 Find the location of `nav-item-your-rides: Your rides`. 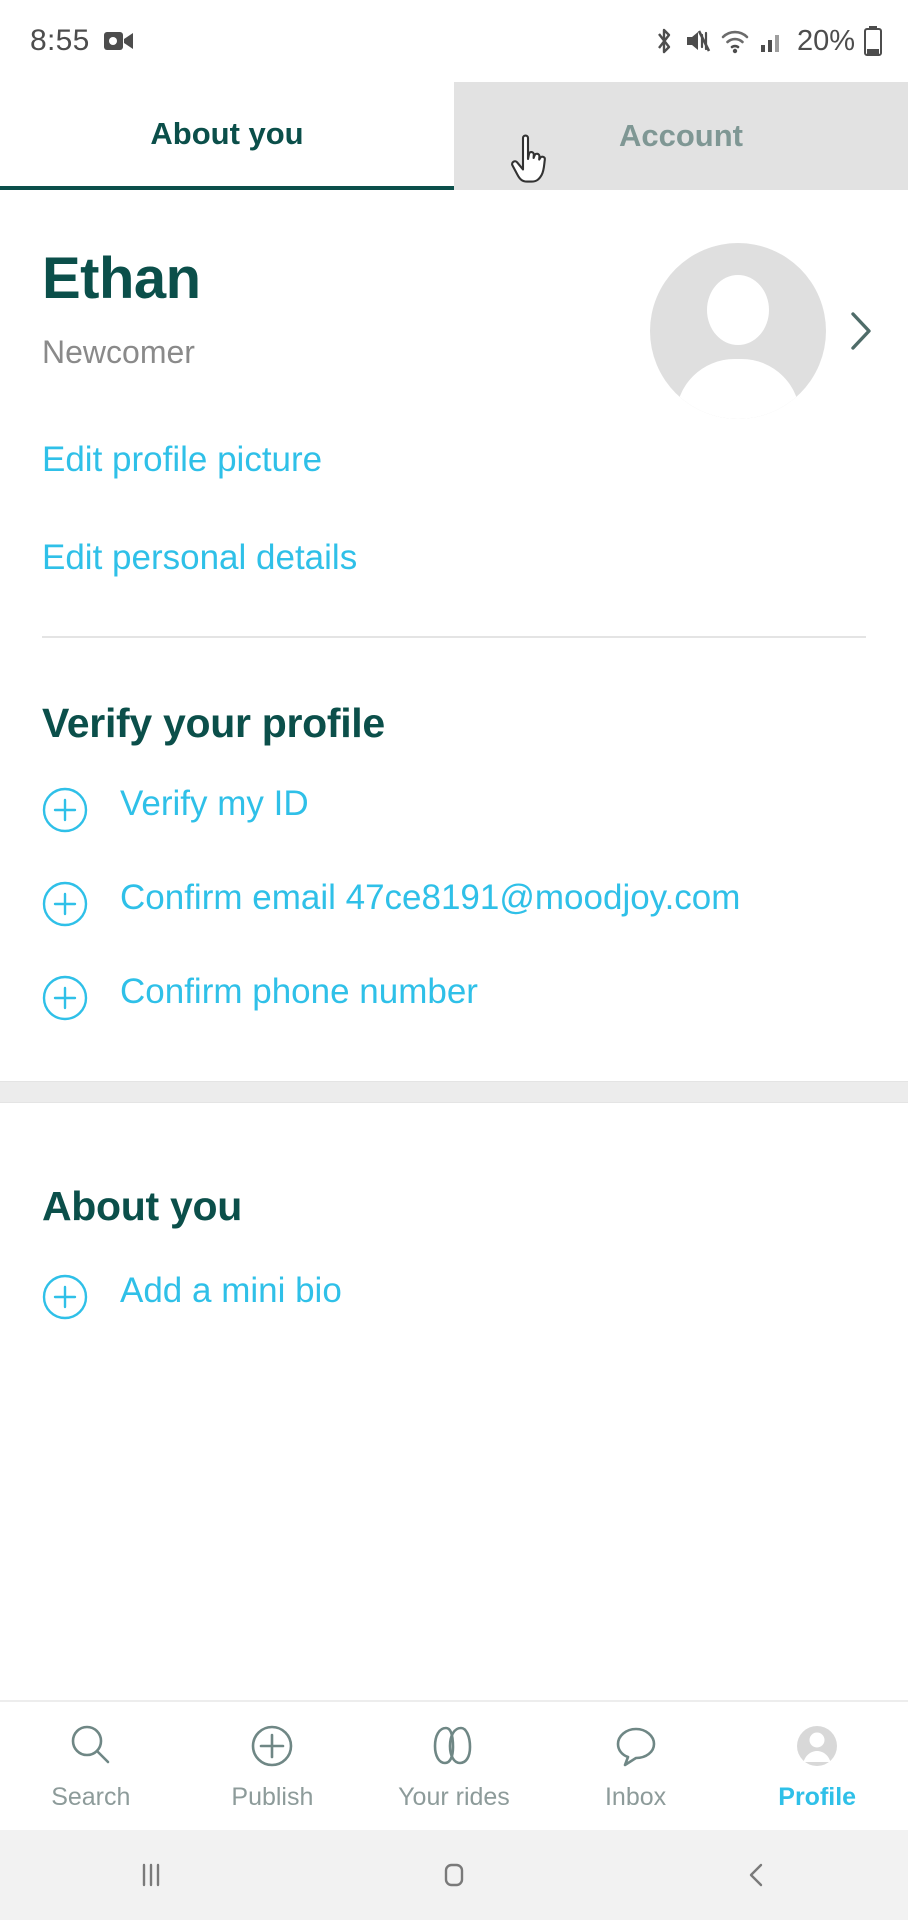

nav-item-your-rides: Your rides is located at coordinates (454, 1766).